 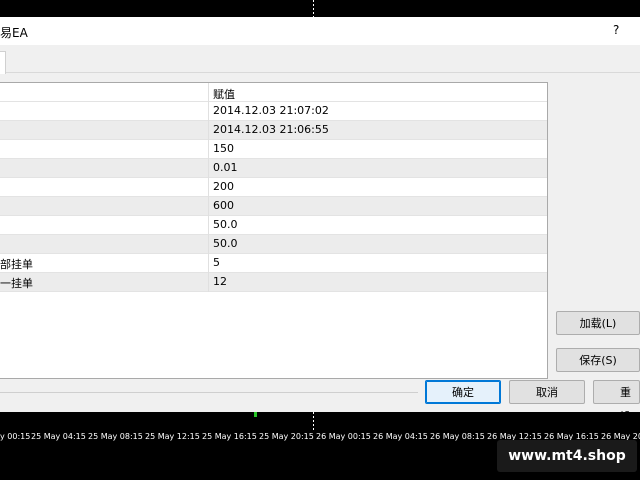 What do you see at coordinates (223, 205) in the screenshot?
I see `row-value: 600` at bounding box center [223, 205].